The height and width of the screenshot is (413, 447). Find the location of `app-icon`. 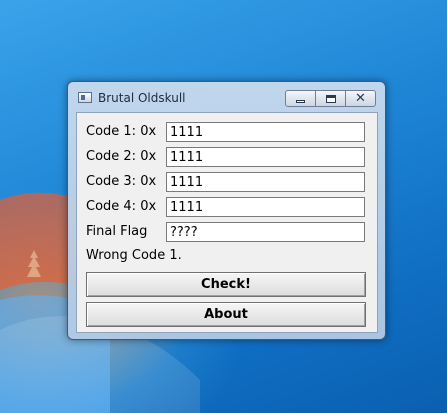

app-icon is located at coordinates (85, 97).